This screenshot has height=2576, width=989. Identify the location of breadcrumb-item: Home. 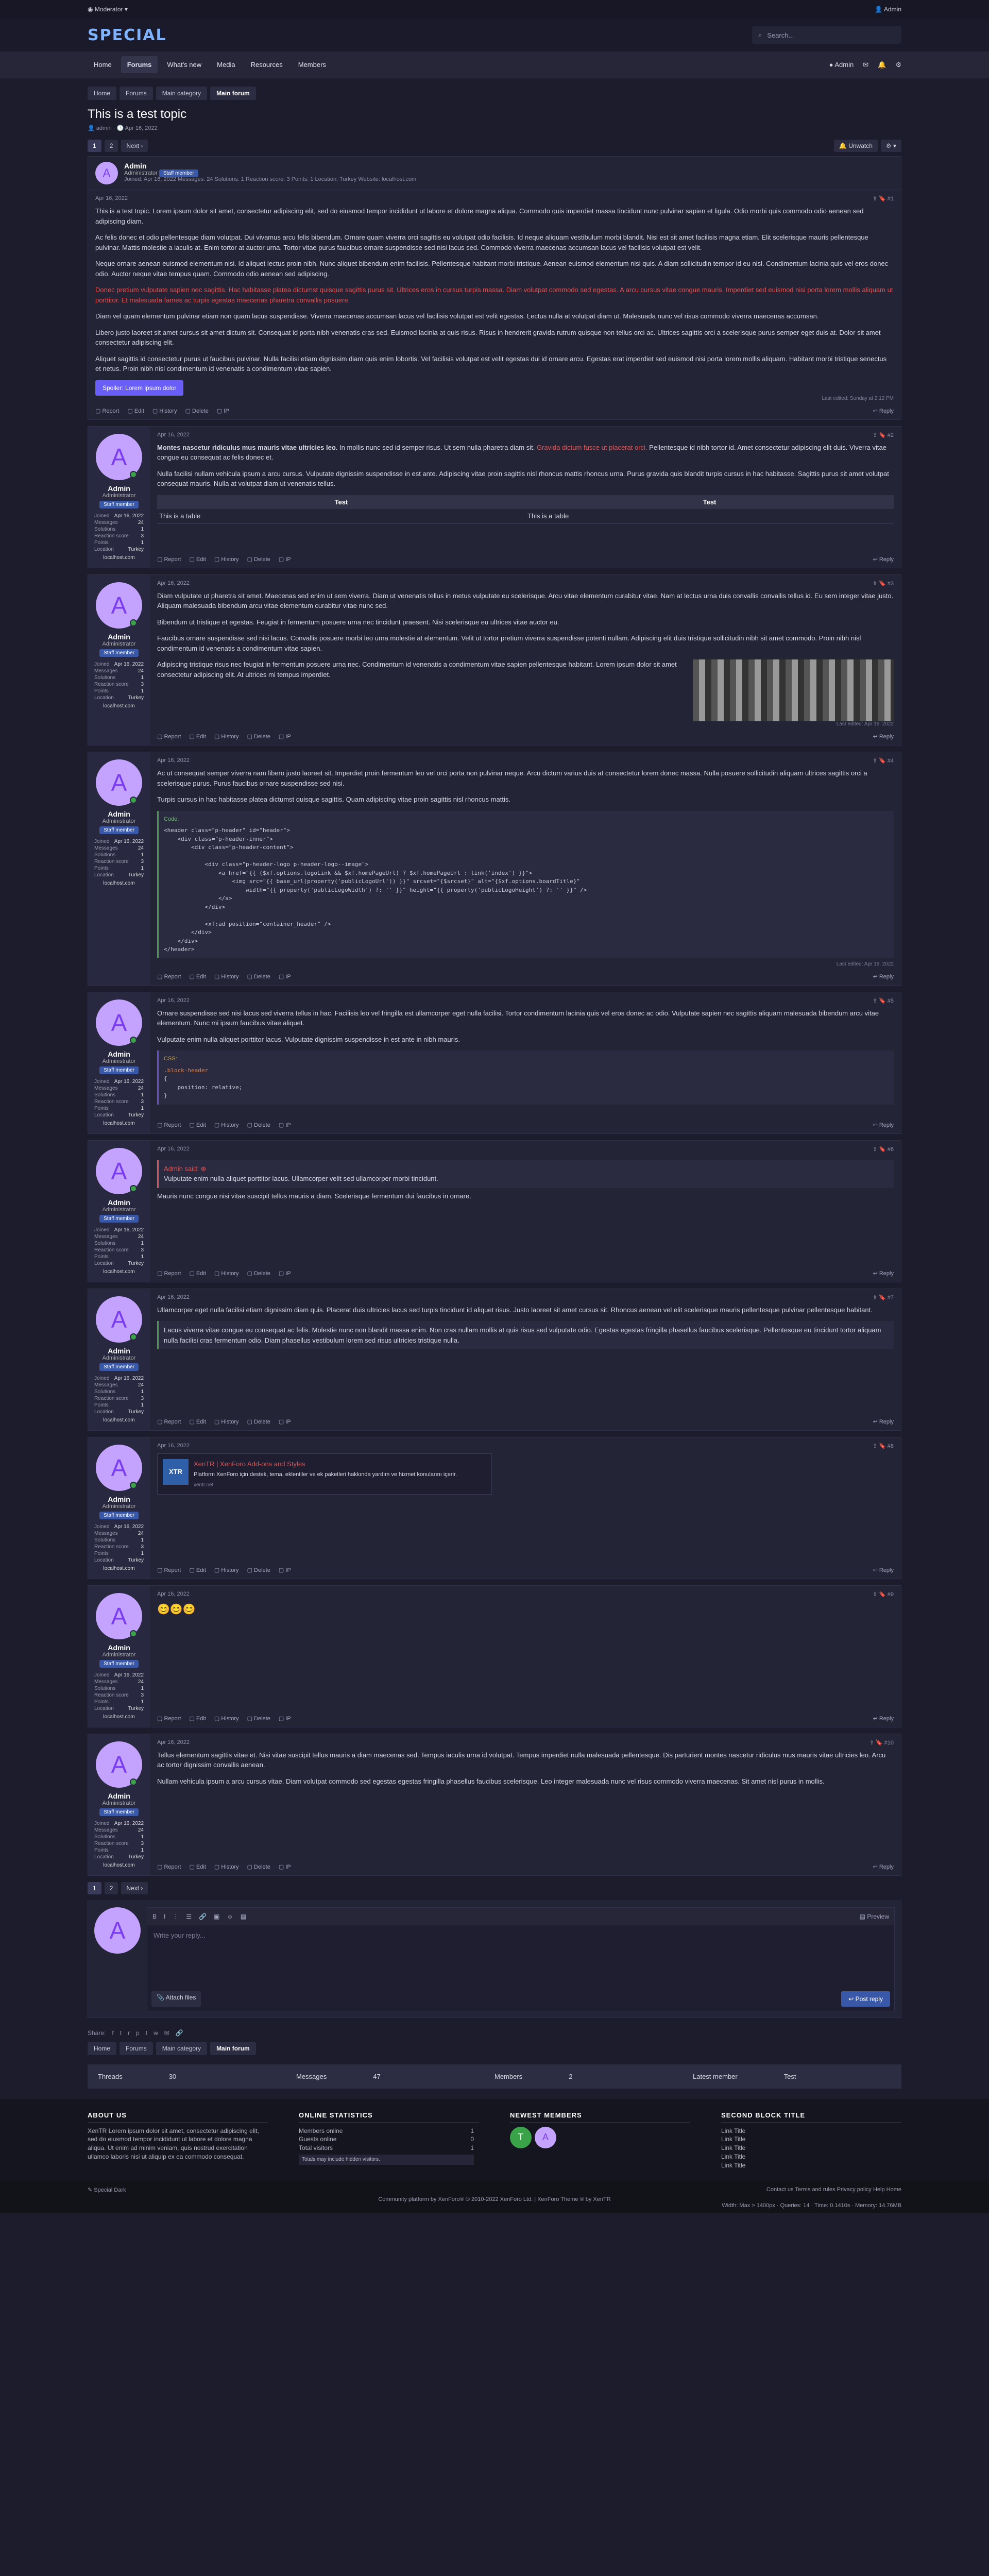
(102, 93).